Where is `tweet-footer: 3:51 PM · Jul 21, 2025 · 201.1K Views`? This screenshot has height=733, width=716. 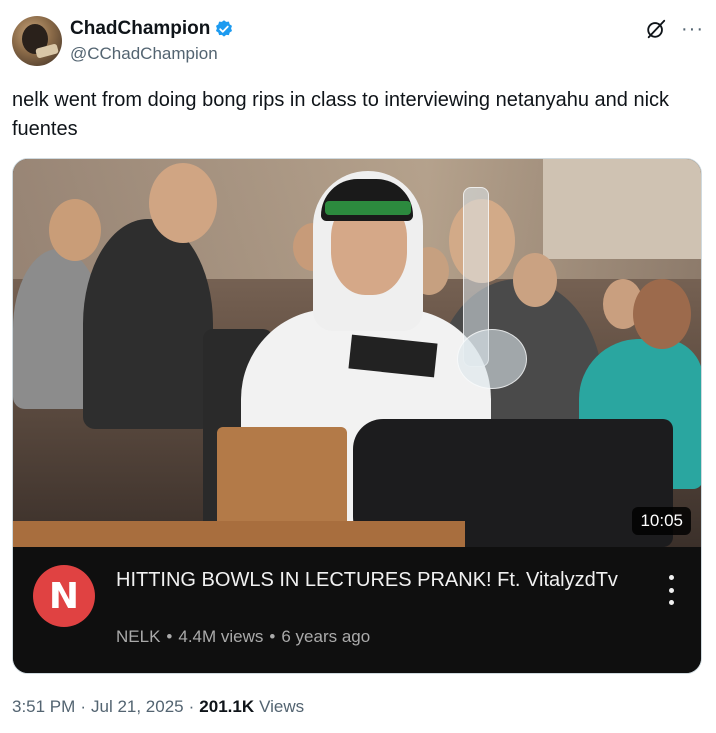
tweet-footer: 3:51 PM · Jul 21, 2025 · 201.1K Views is located at coordinates (158, 707).